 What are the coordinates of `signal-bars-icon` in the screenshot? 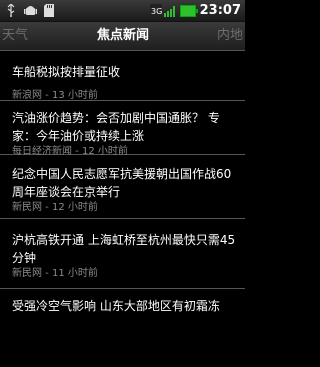 It's located at (169, 11).